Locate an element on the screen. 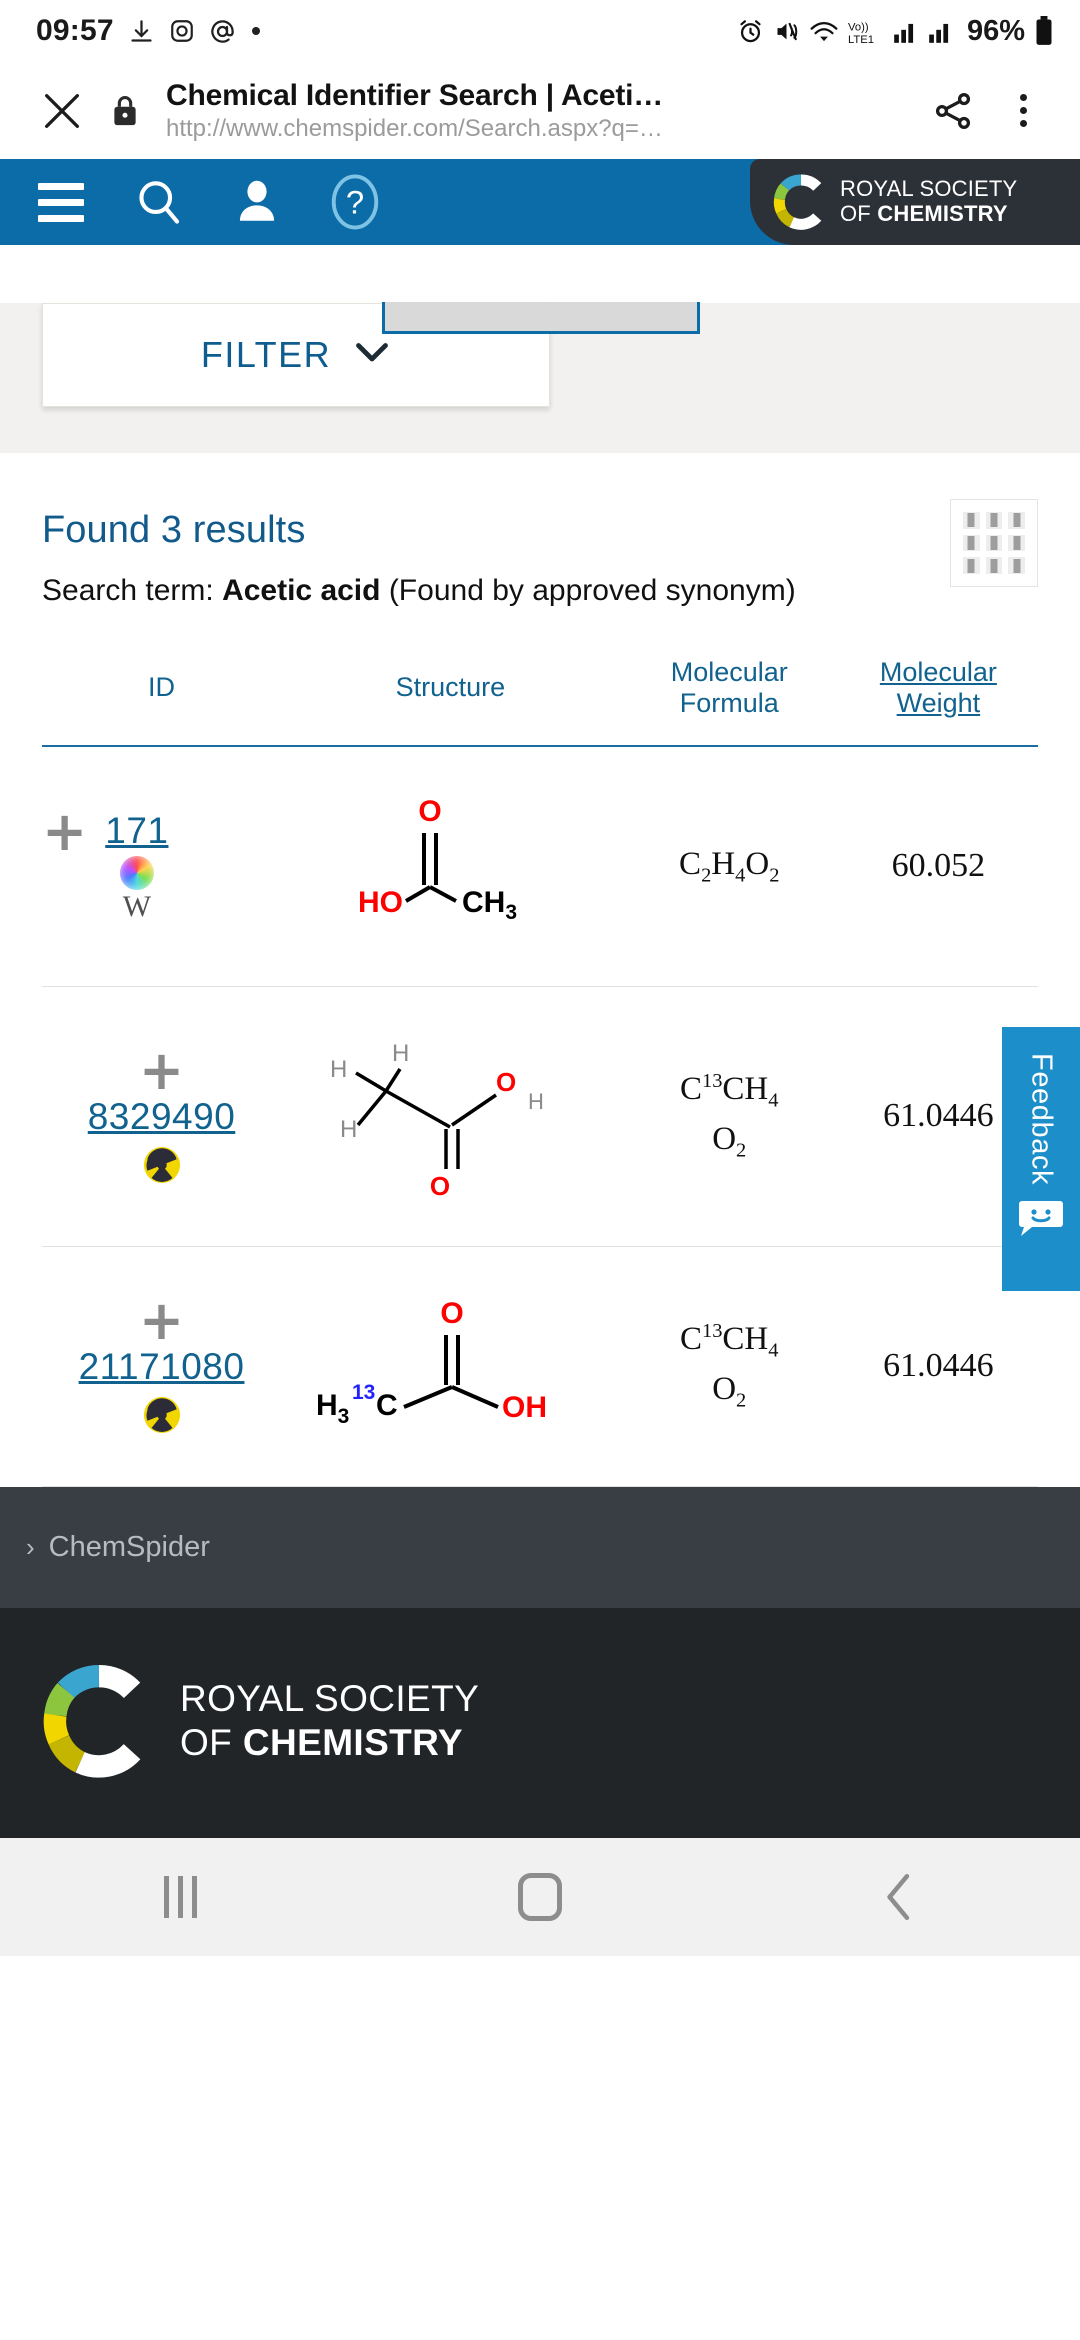 The height and width of the screenshot is (2340, 1080). help-icon: ? is located at coordinates (355, 202).